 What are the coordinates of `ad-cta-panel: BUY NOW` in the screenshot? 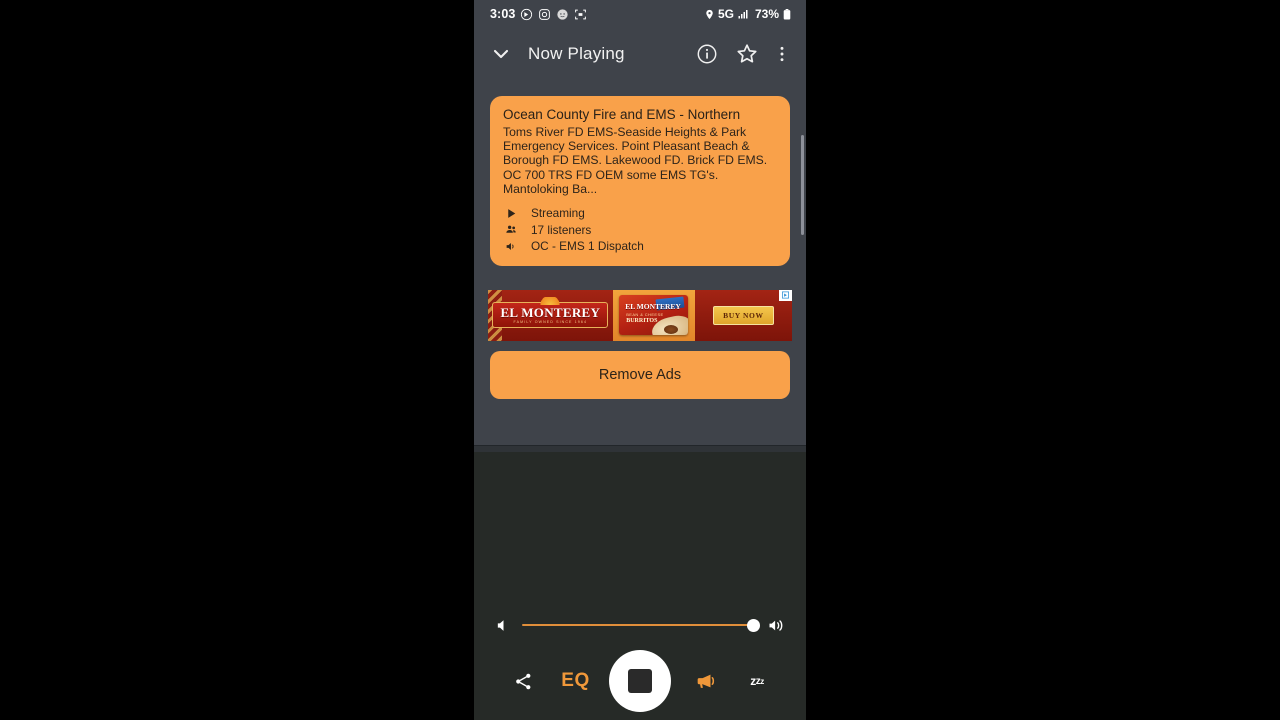 It's located at (743, 315).